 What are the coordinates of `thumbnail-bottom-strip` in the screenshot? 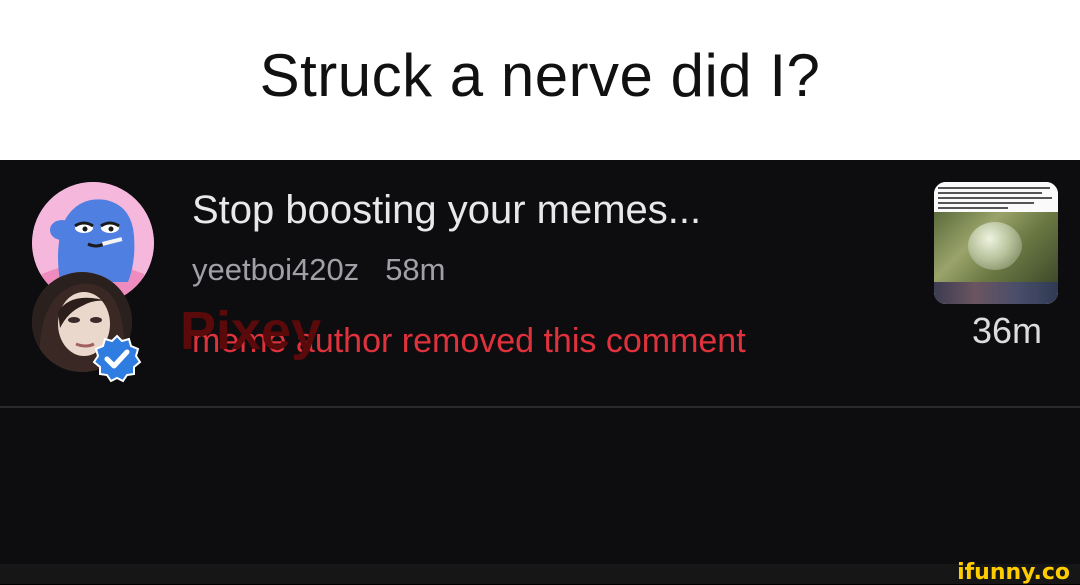 It's located at (996, 293).